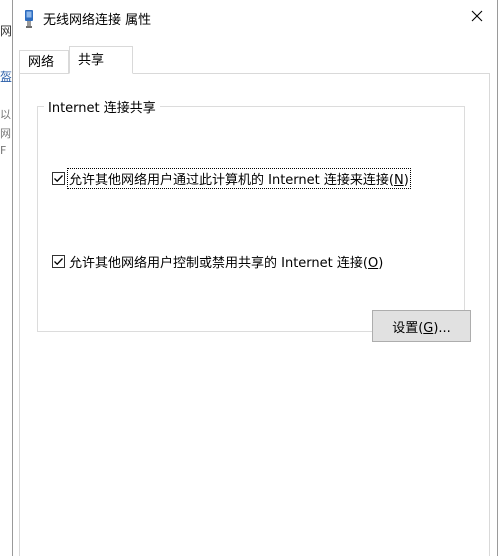  I want to click on allow-control-option: 允许其他网络用户控制或禁用共享的 Internet 连接(O), so click(218, 261).